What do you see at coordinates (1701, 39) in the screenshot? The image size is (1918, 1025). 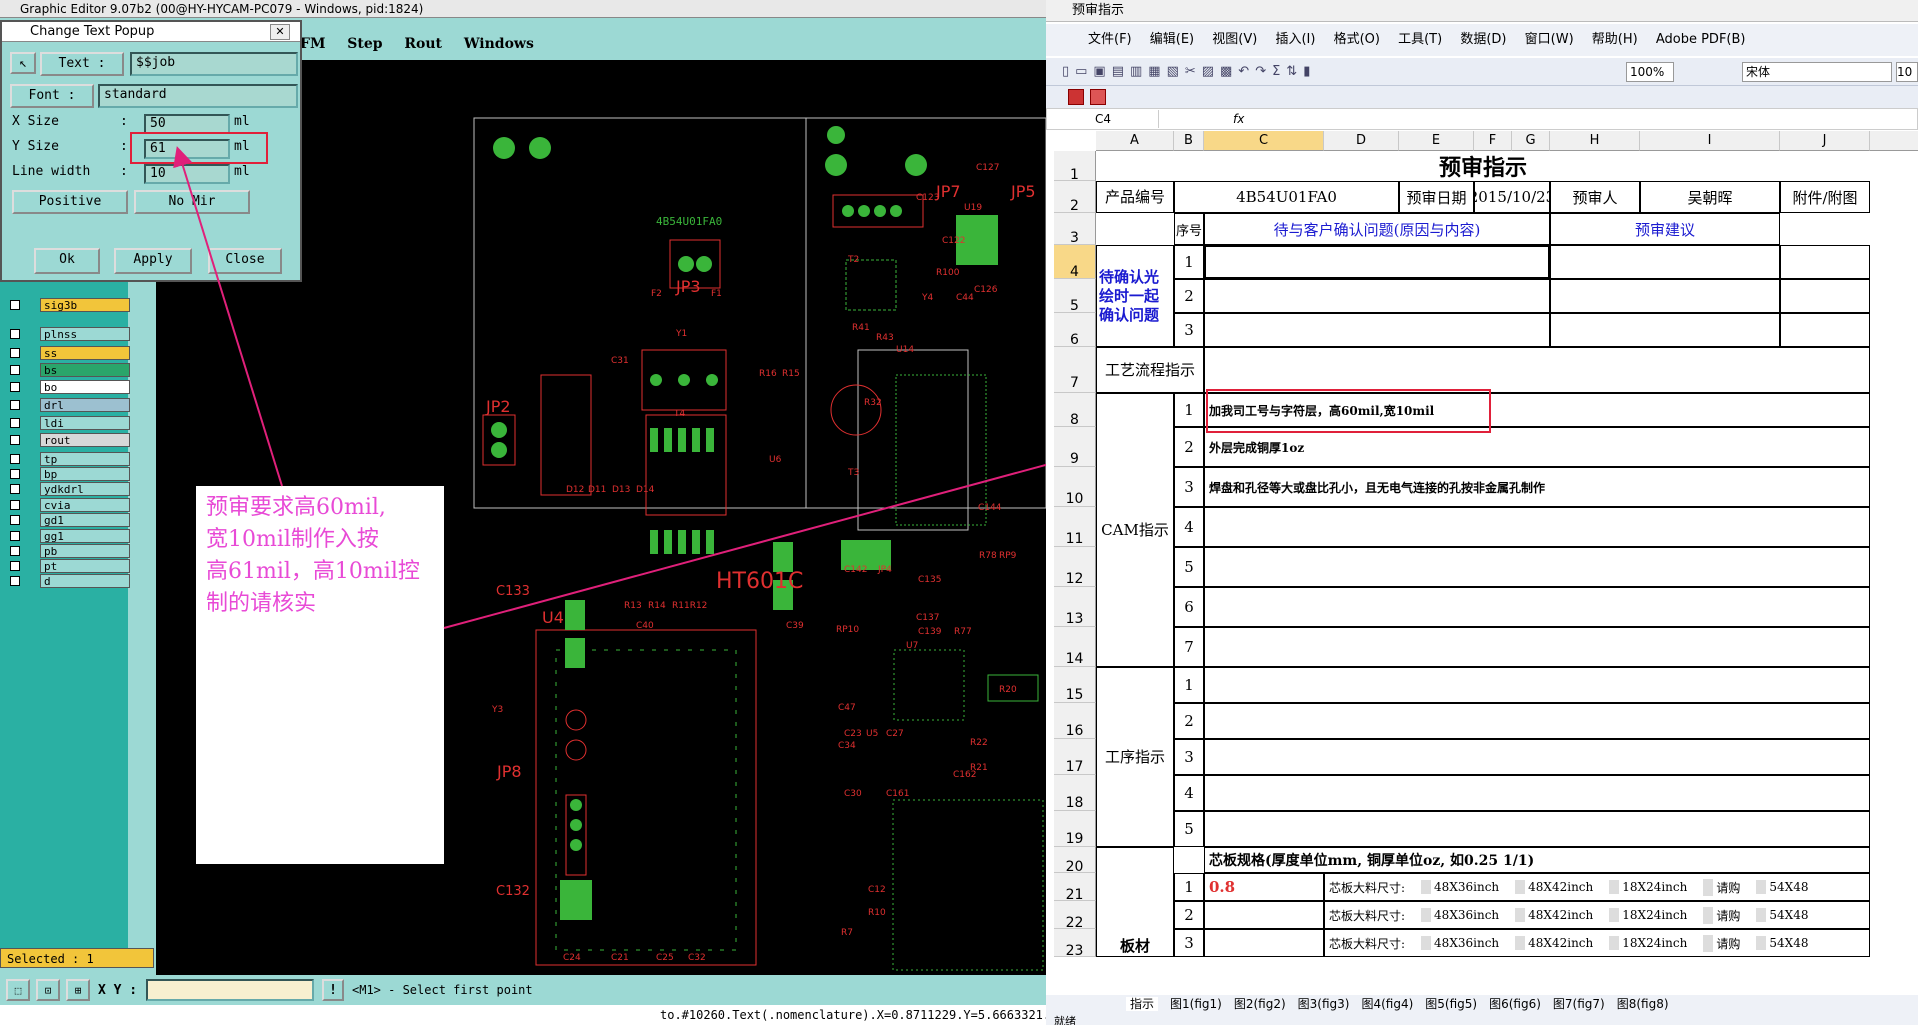 I see `menu-adobe-pdf: Adobe PDF(B)` at bounding box center [1701, 39].